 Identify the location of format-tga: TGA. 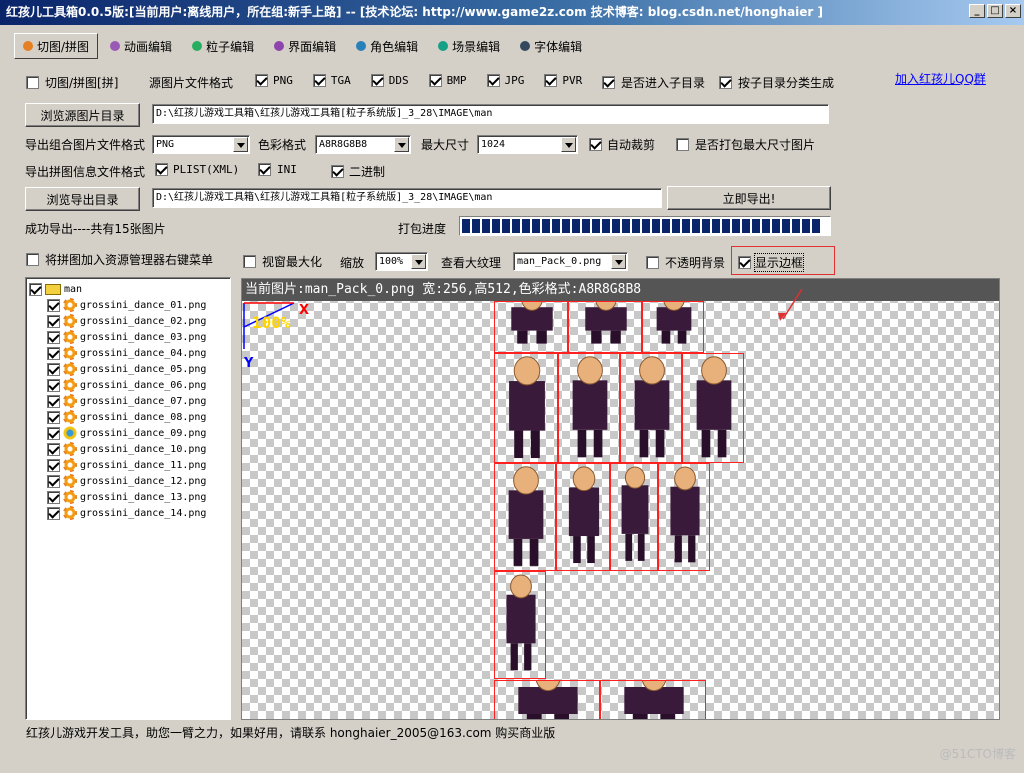
(331, 80).